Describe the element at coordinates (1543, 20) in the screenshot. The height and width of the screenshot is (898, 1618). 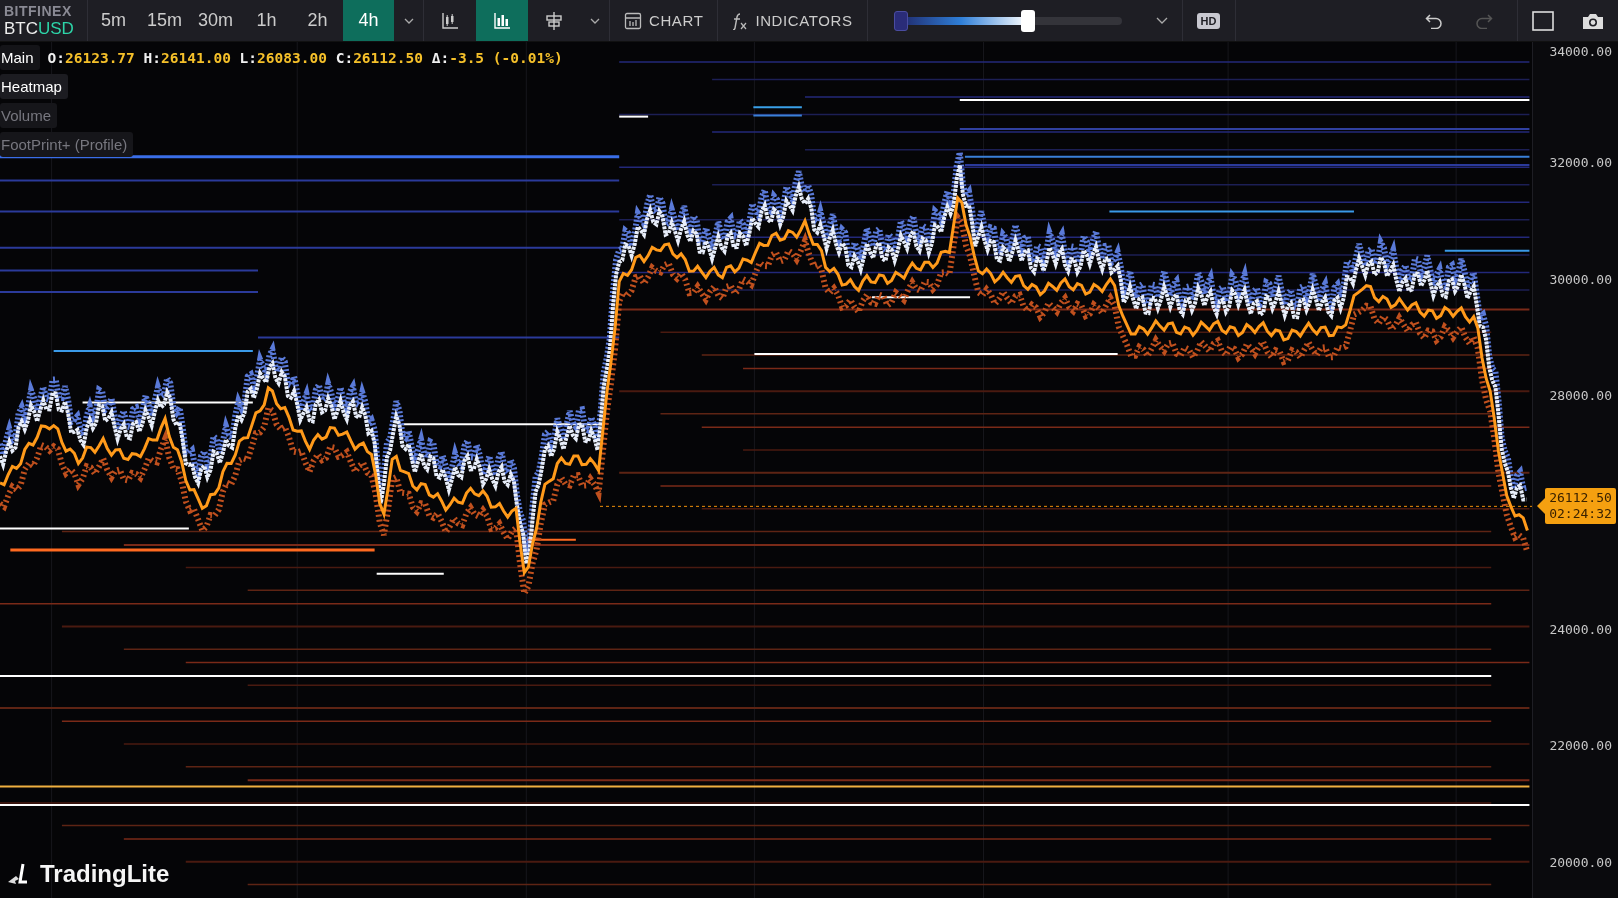
I see `square-icon` at that location.